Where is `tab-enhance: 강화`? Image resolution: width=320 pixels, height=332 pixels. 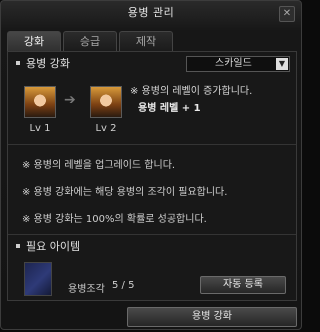 tab-enhance: 강화 is located at coordinates (34, 41).